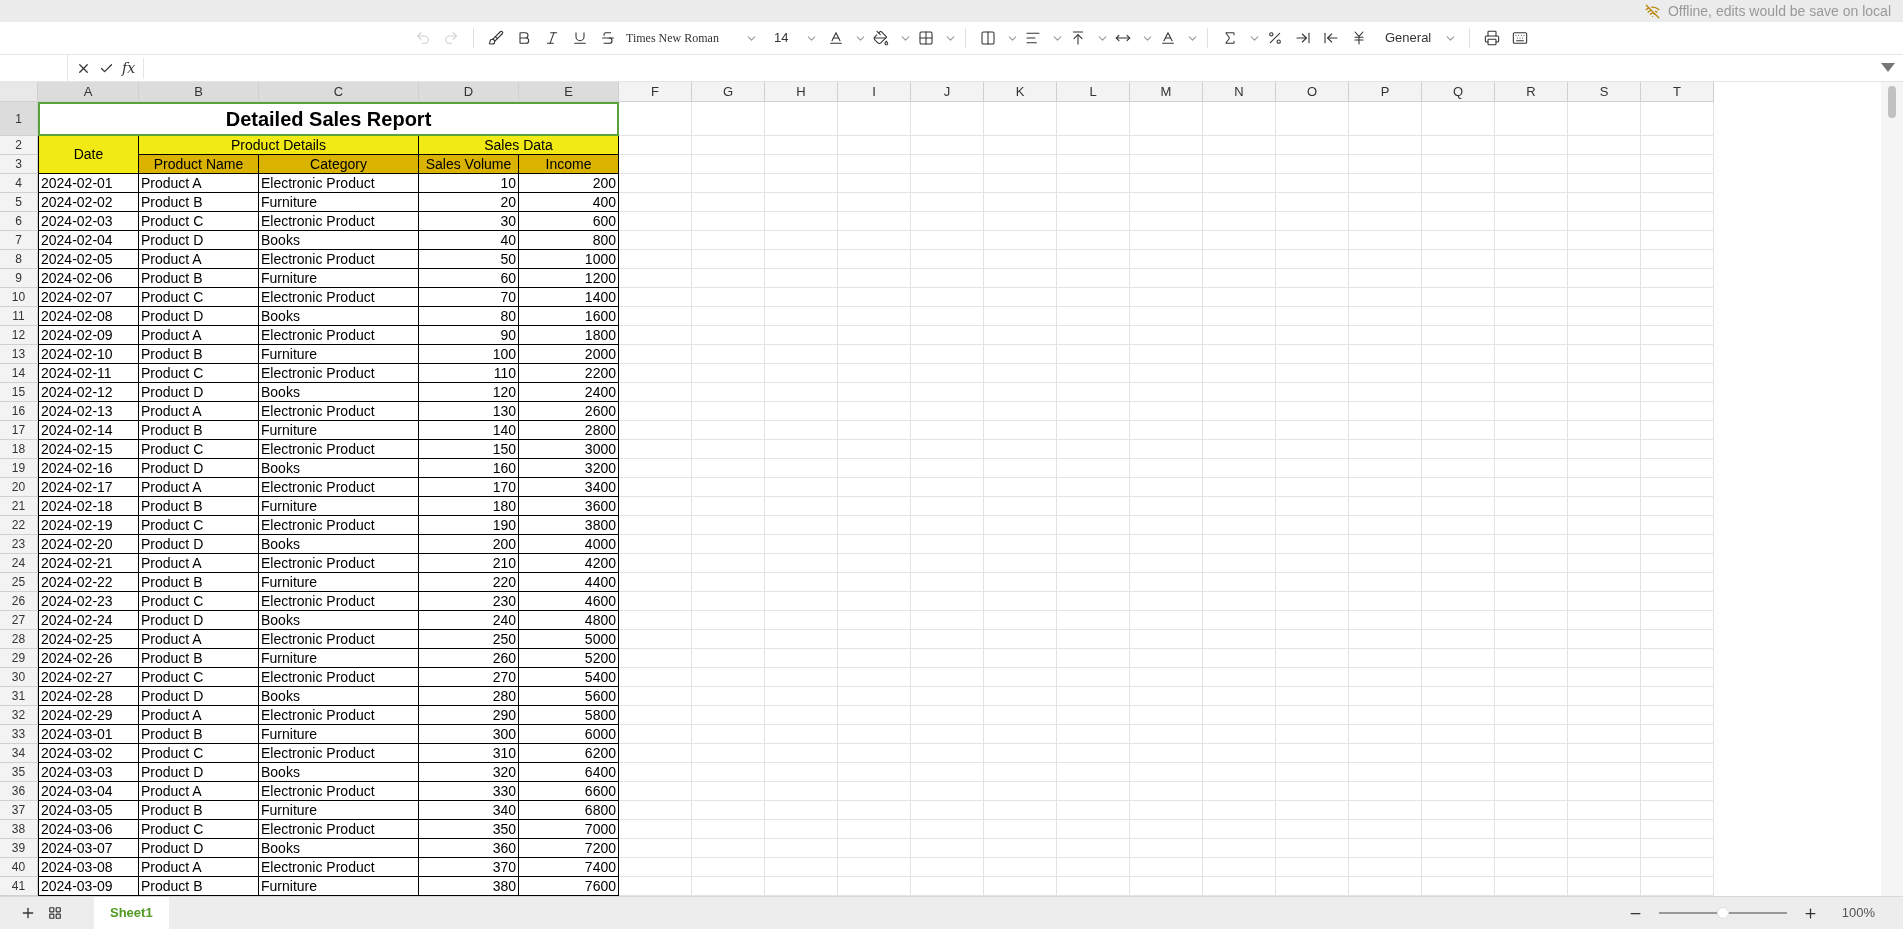  What do you see at coordinates (88, 658) in the screenshot?
I see `table-cell: 2024-02-26` at bounding box center [88, 658].